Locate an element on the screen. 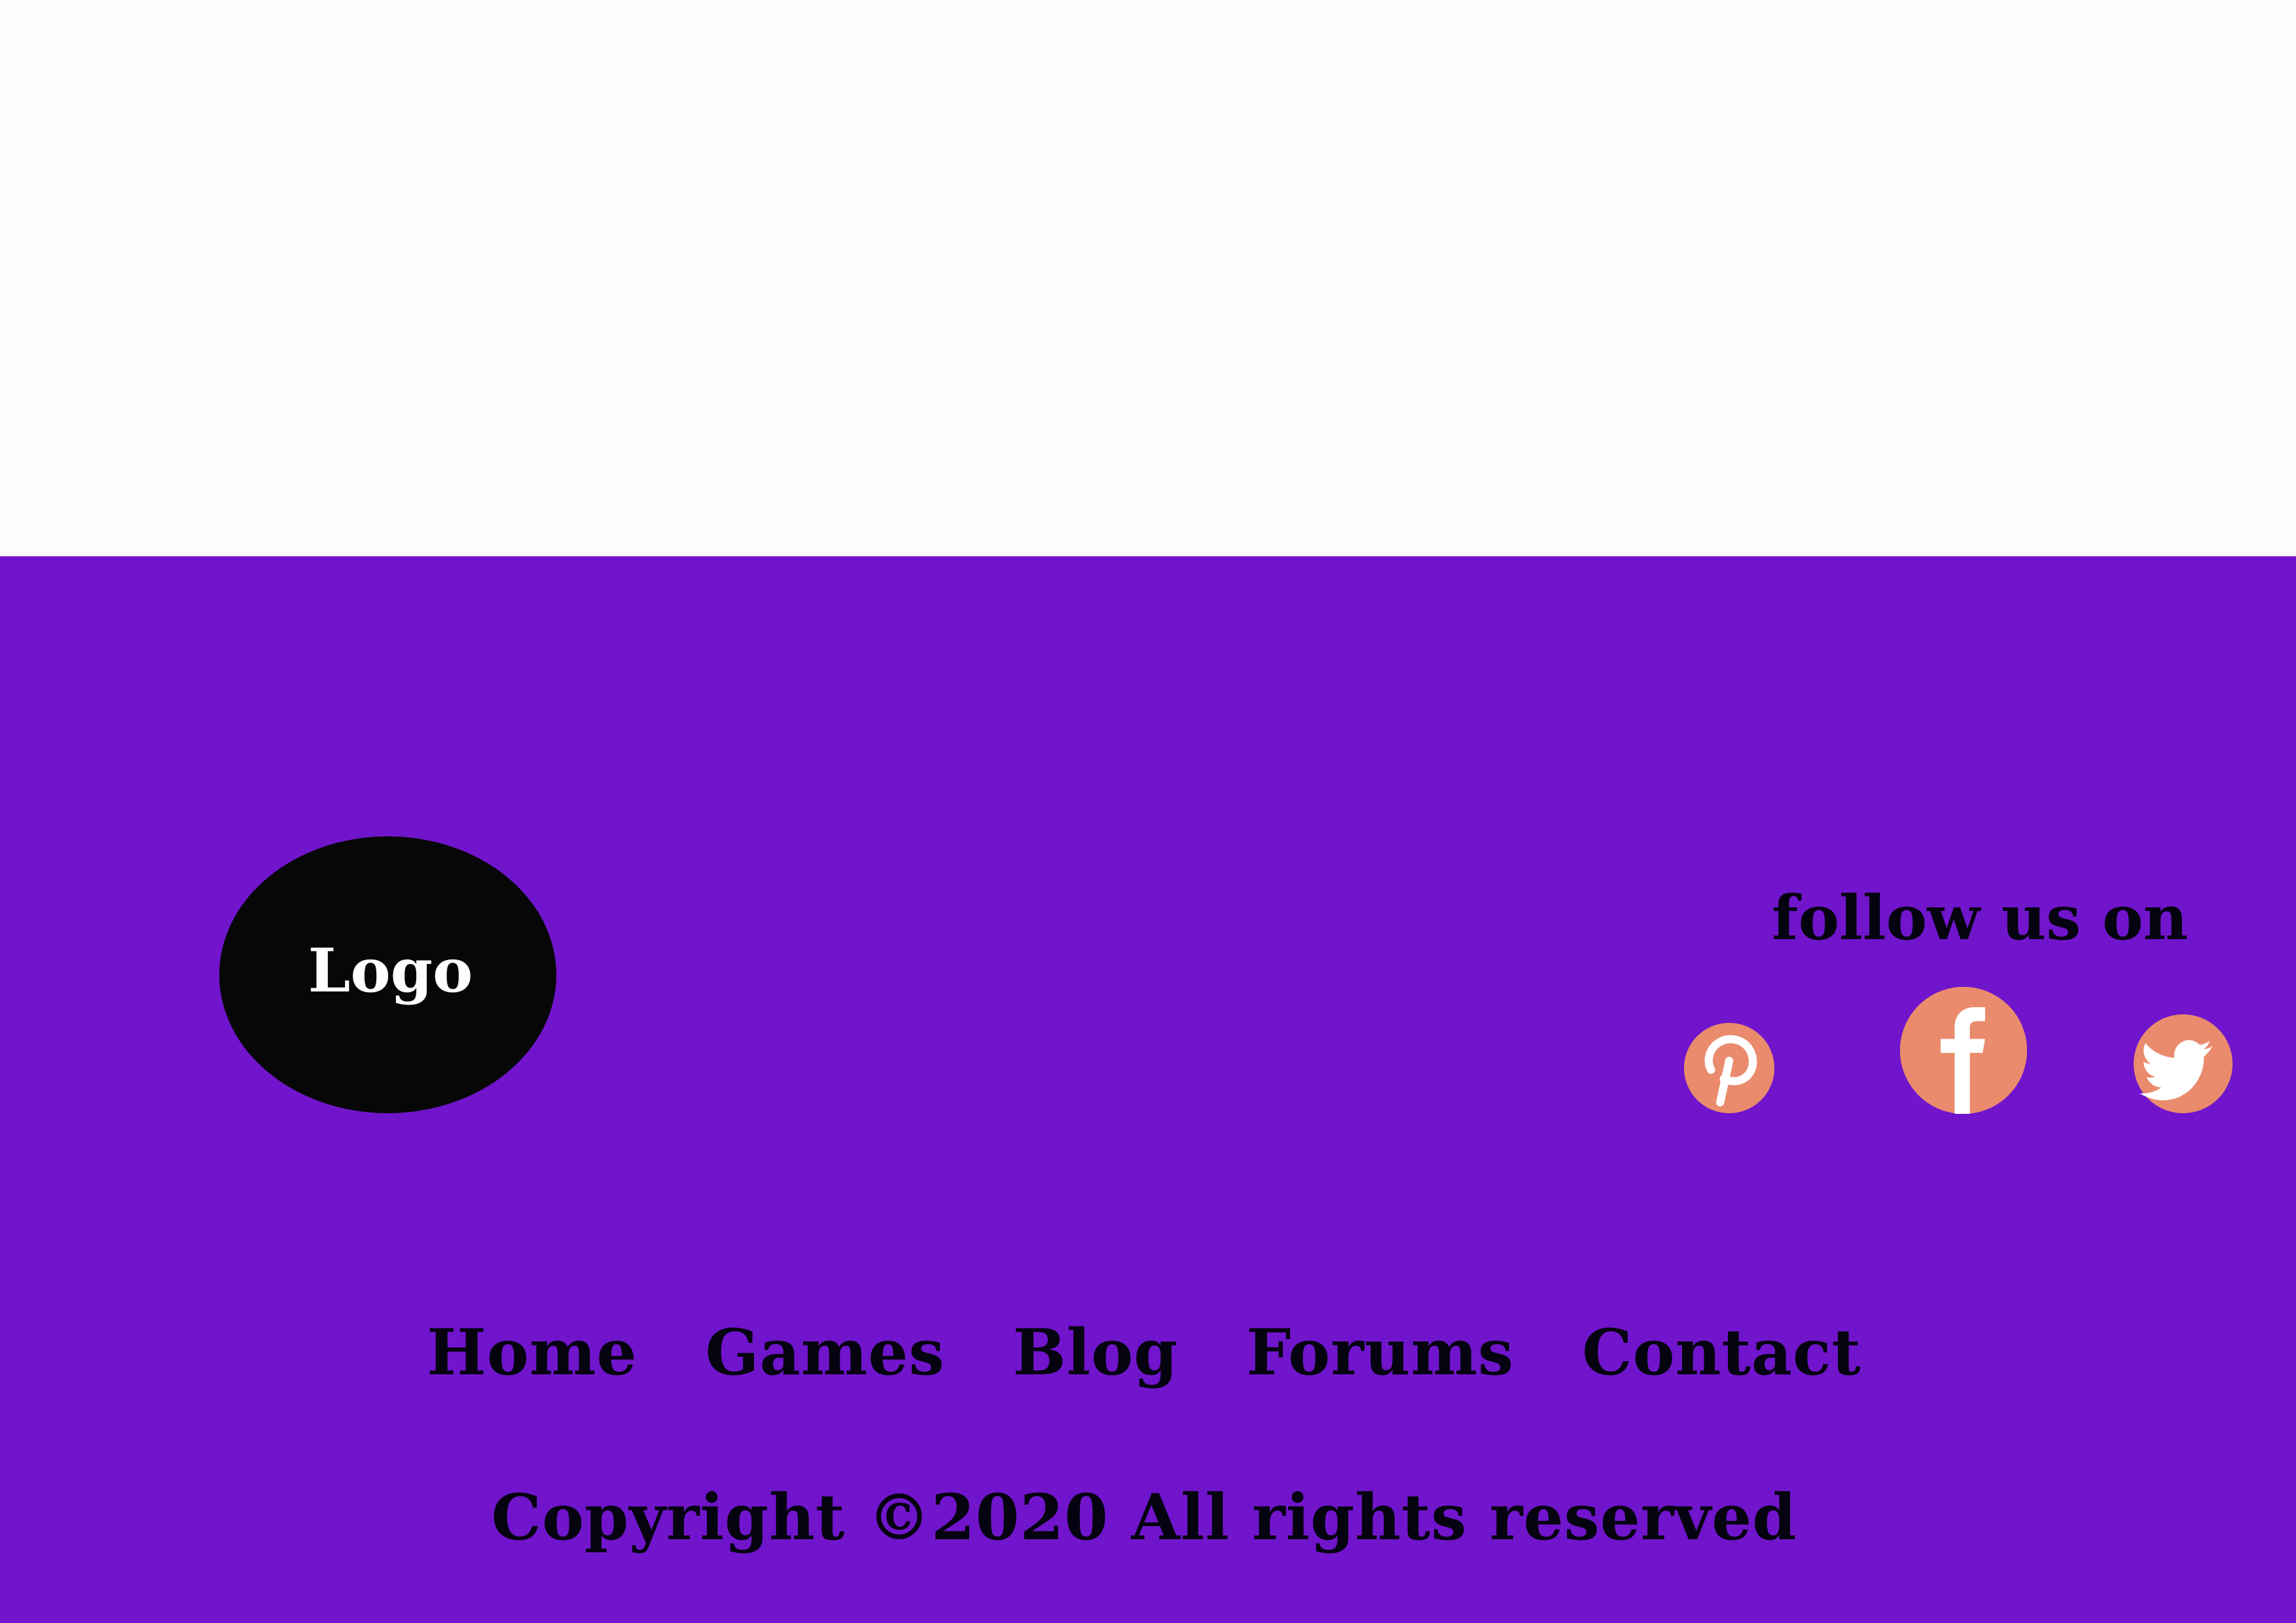 This screenshot has height=1623, width=2296. nav-blog: Blog is located at coordinates (1096, 1352).